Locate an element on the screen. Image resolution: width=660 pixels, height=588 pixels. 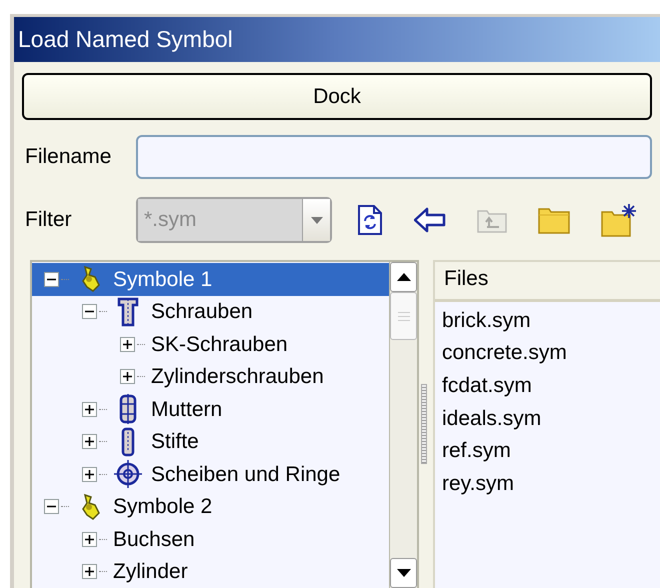
target-icon is located at coordinates (128, 474).